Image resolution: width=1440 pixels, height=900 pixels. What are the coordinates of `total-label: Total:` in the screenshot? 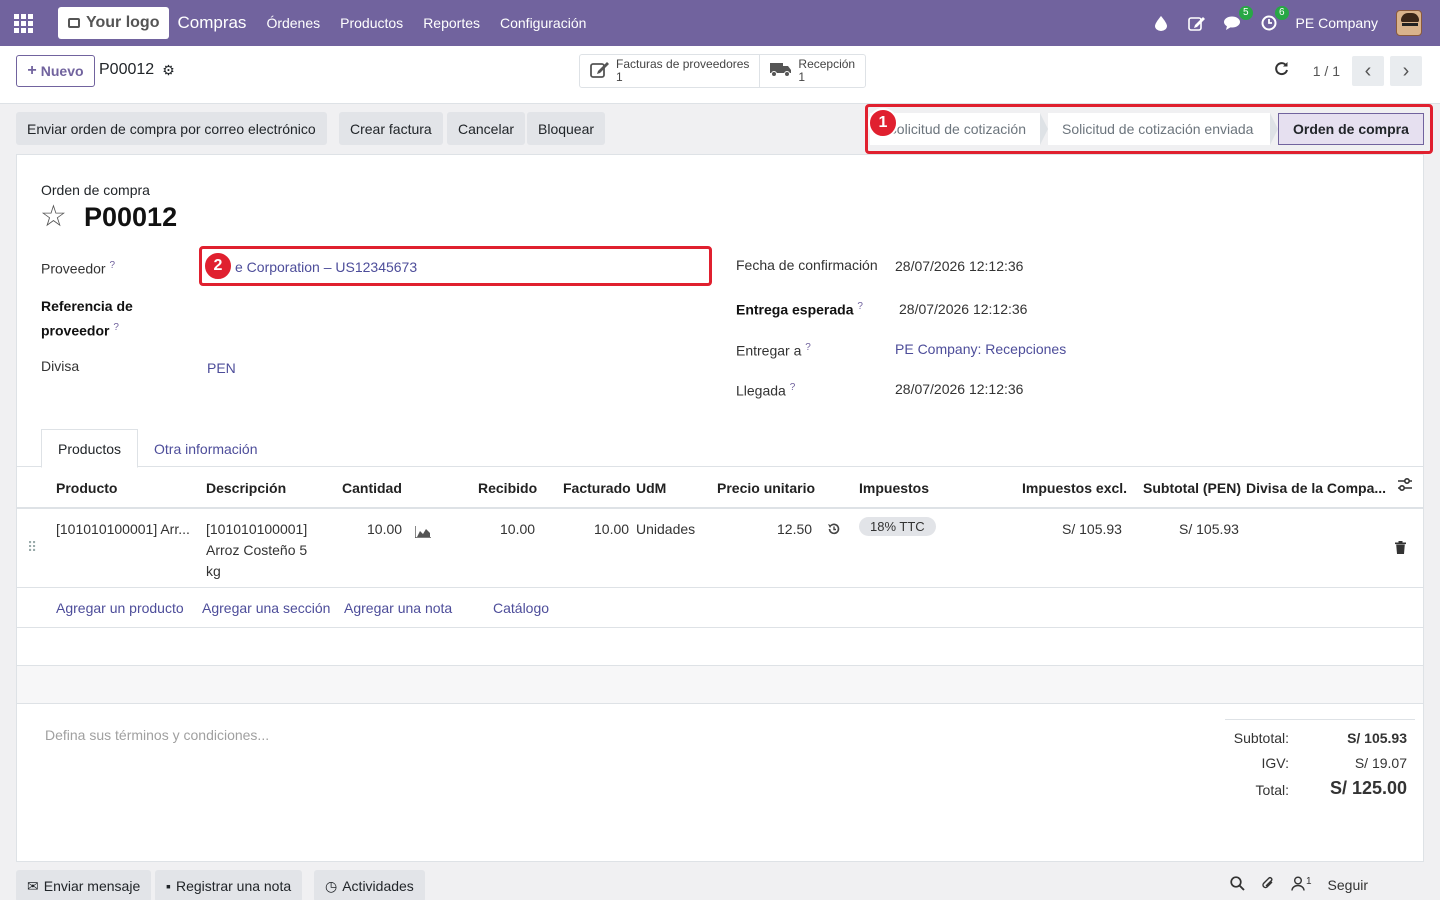 It's located at (1272, 790).